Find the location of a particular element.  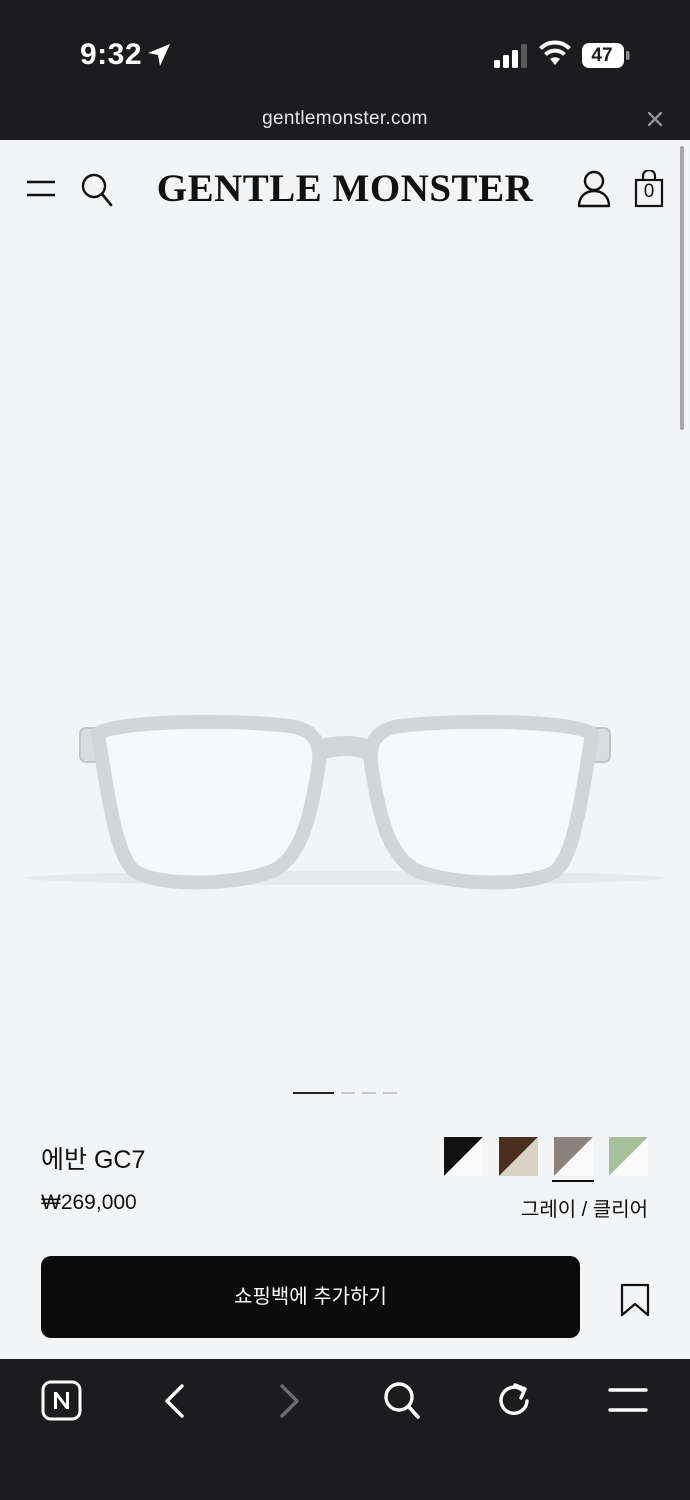

bag-count: 0 is located at coordinates (649, 191).